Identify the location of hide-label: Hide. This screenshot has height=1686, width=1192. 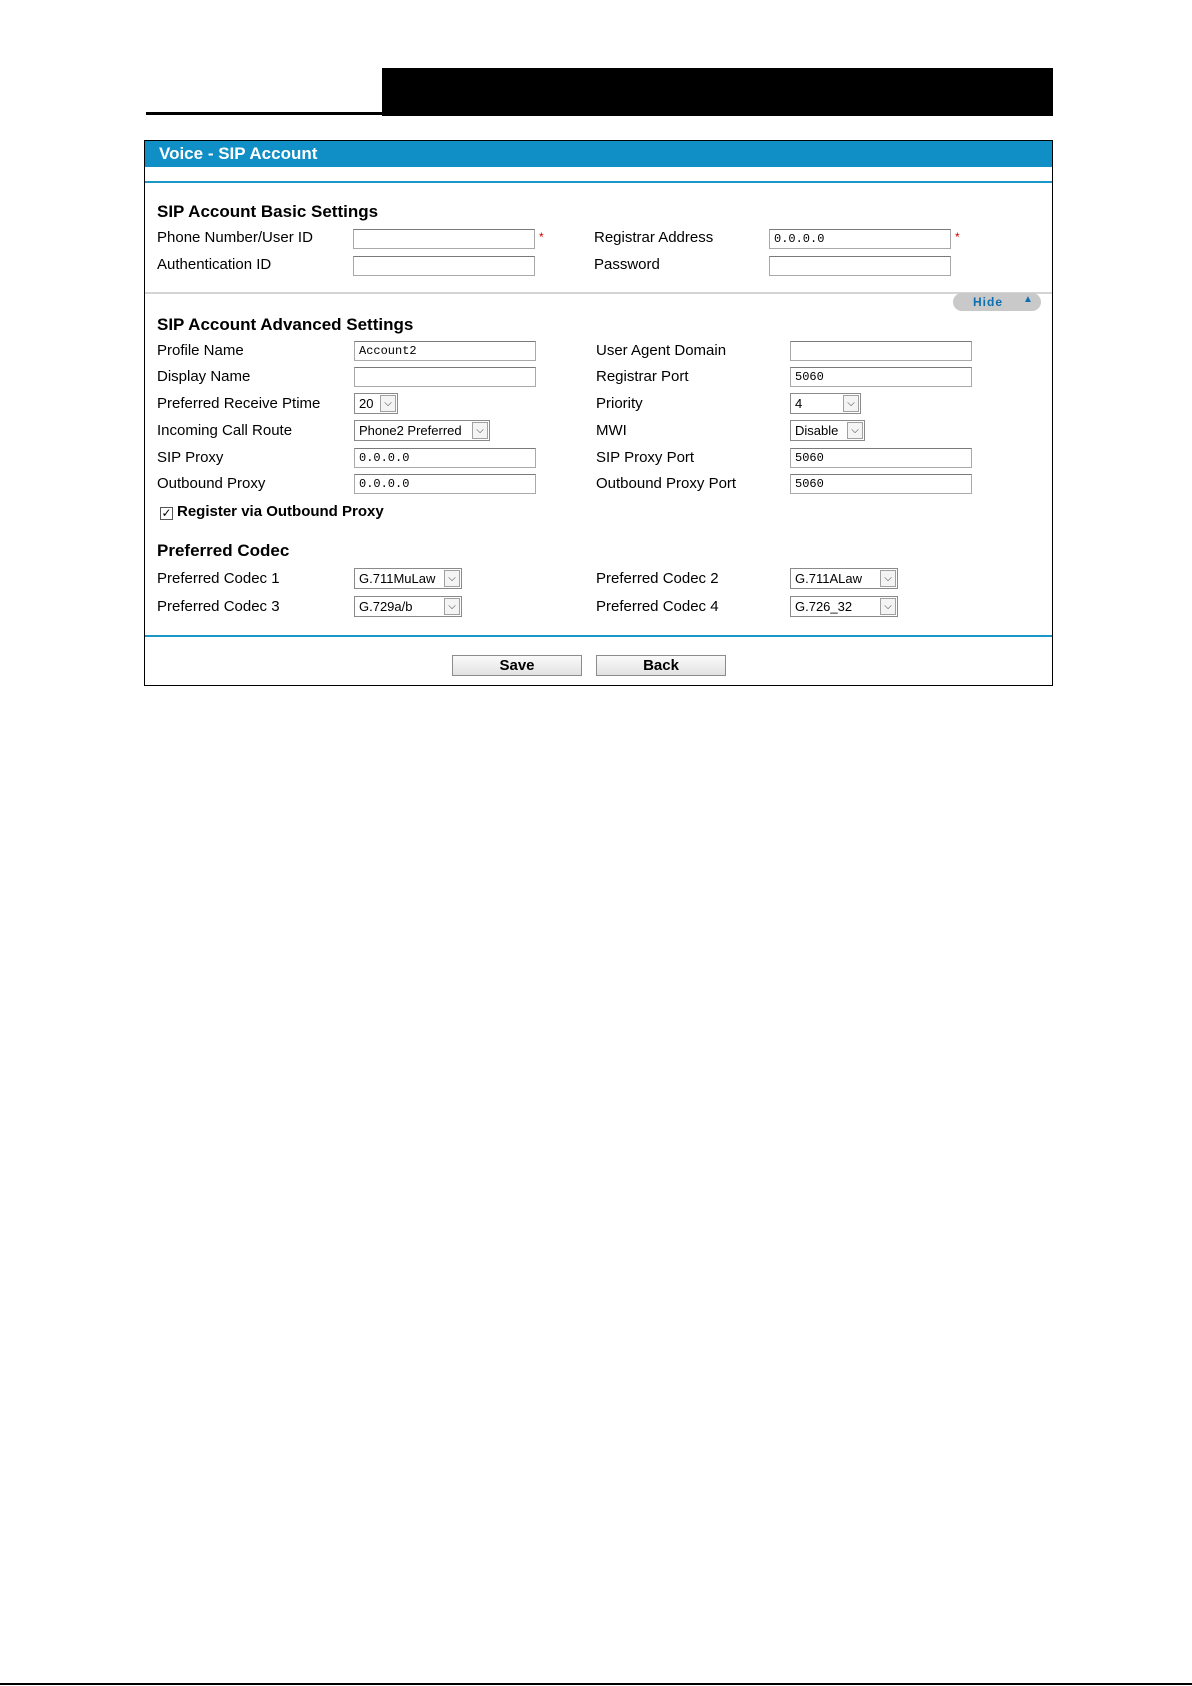
(988, 302).